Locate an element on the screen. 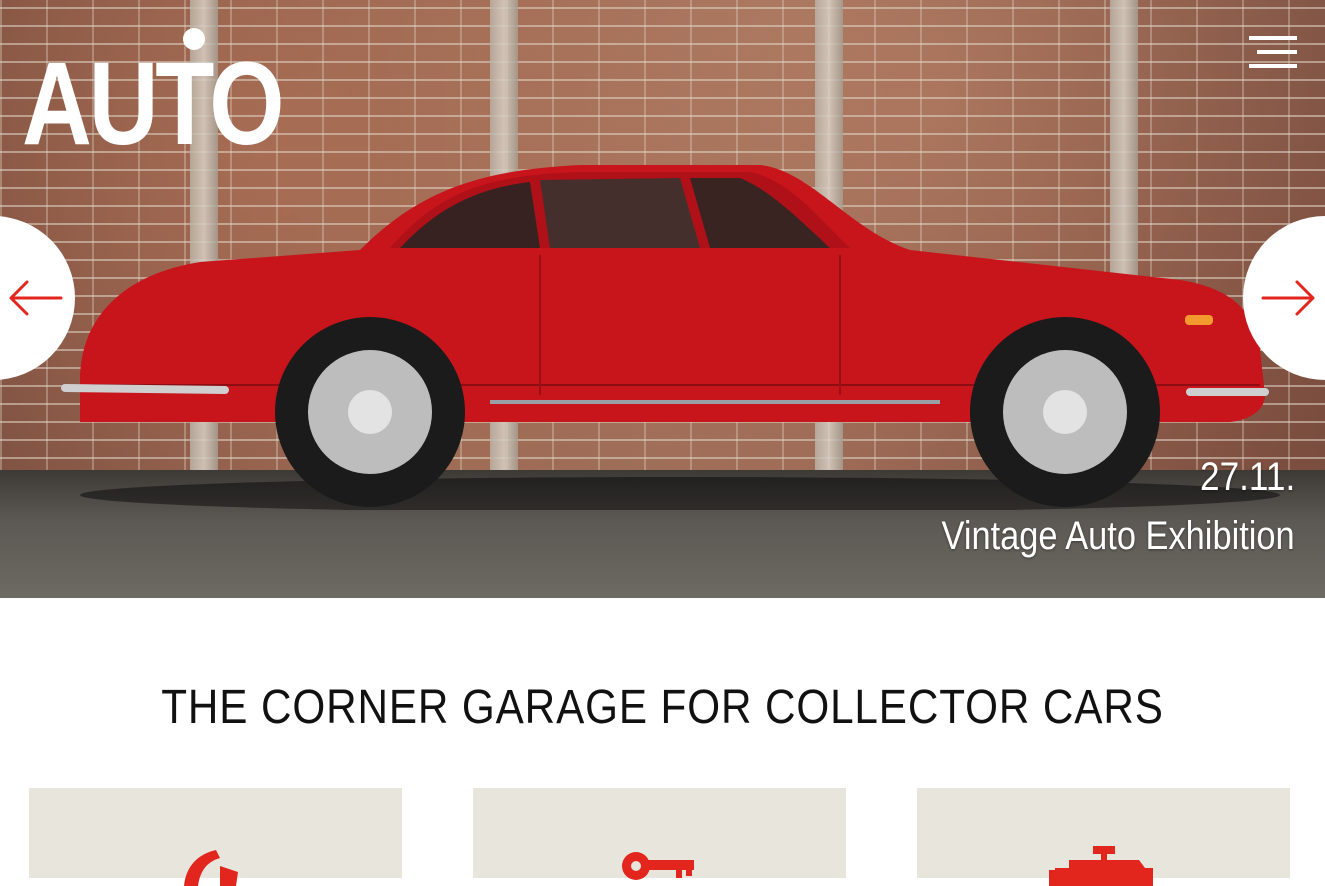  arrow-right-icon is located at coordinates (1288, 298).